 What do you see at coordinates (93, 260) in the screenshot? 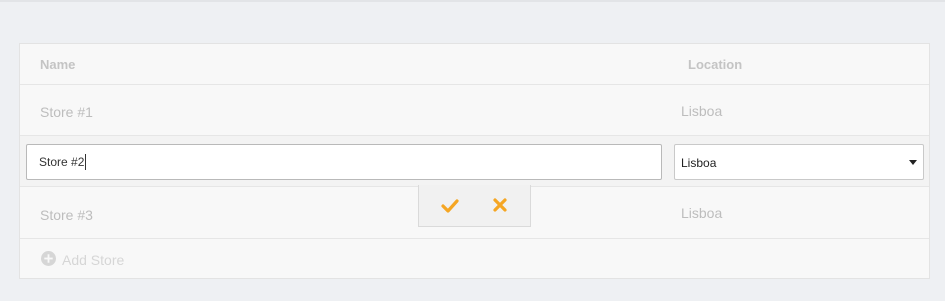
I see `add-store-label: Add Store` at bounding box center [93, 260].